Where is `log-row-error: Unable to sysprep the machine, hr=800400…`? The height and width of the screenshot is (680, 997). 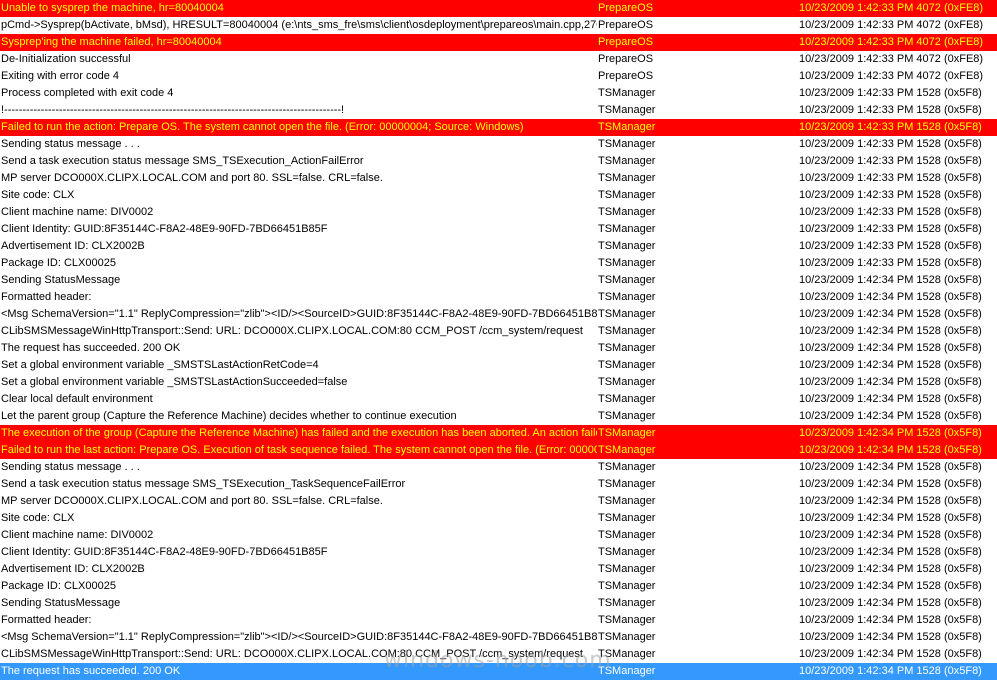 log-row-error: Unable to sysprep the machine, hr=800400… is located at coordinates (498, 8).